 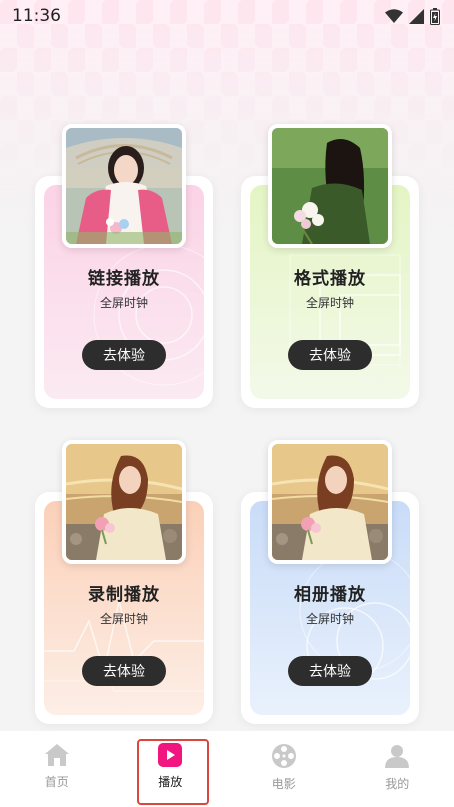 What do you see at coordinates (330, 595) in the screenshot?
I see `card-title: 相册播放` at bounding box center [330, 595].